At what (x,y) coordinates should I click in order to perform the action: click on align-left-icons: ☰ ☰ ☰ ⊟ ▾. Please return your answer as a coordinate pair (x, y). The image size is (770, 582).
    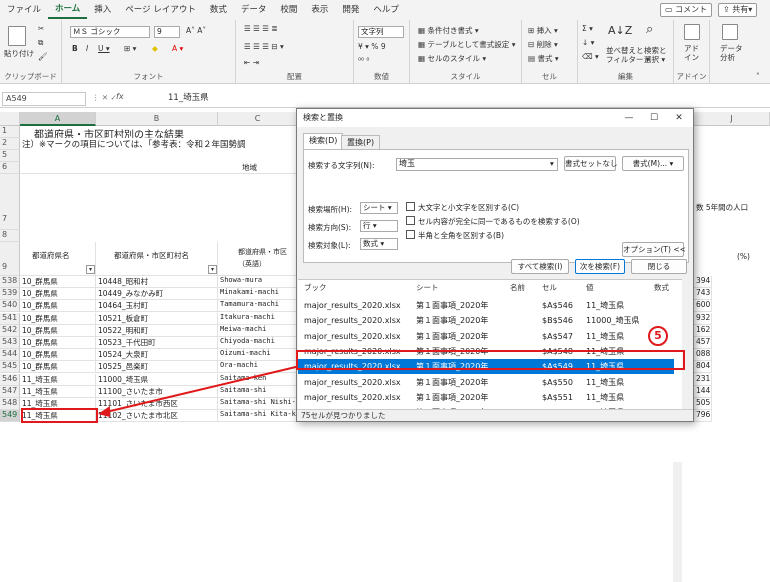
    Looking at the image, I should click on (264, 46).